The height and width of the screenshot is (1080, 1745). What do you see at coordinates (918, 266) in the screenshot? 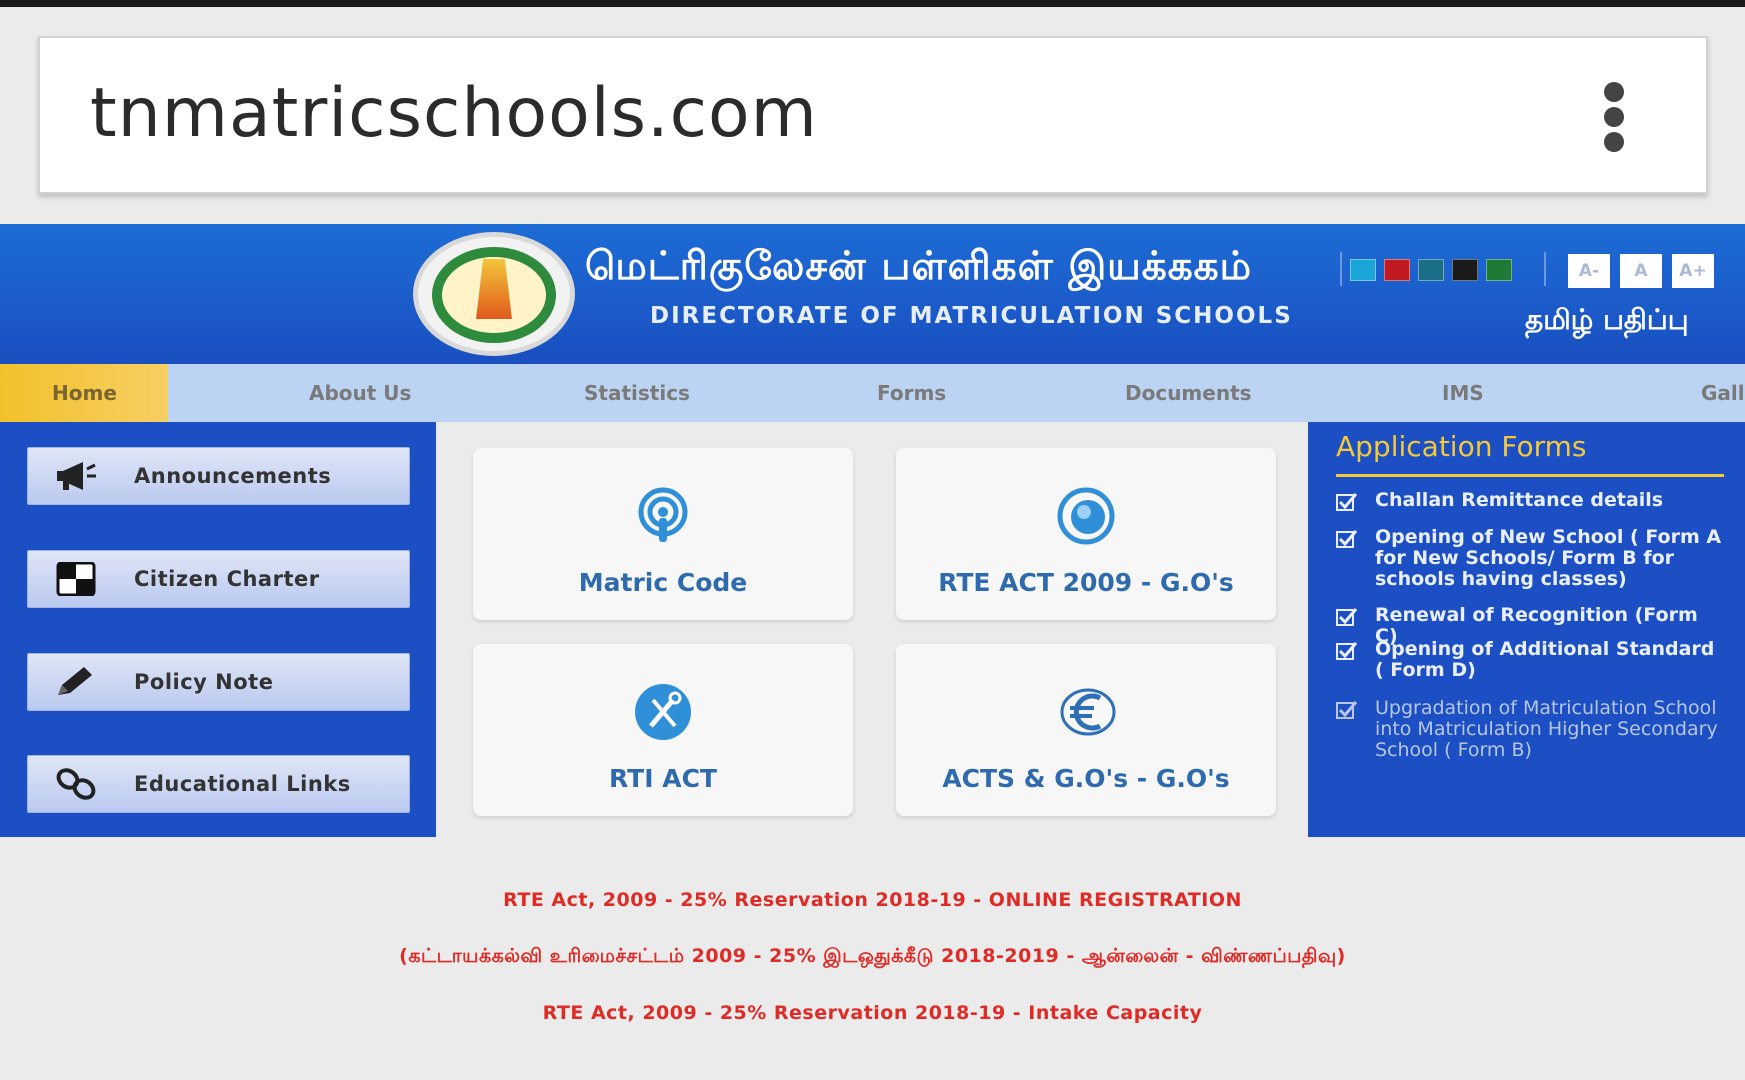
I see `site-title-tamil: மெட்ரிகுலேசன் பள்ளிகள் இயக்ககம்` at bounding box center [918, 266].